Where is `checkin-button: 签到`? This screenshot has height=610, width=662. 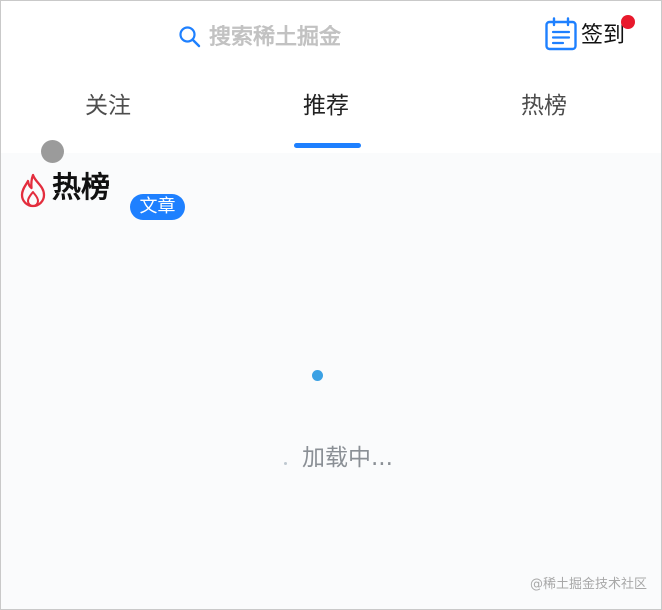
checkin-button: 签到 is located at coordinates (590, 35).